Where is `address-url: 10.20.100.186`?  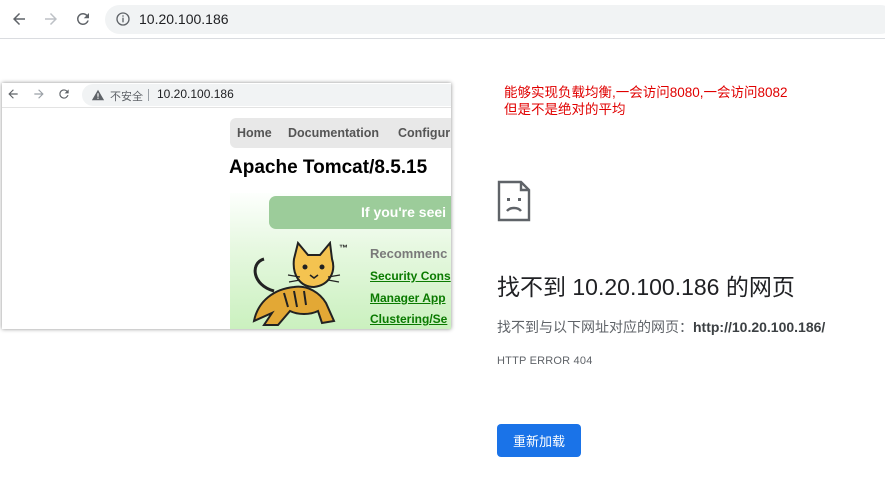
address-url: 10.20.100.186 is located at coordinates (184, 19).